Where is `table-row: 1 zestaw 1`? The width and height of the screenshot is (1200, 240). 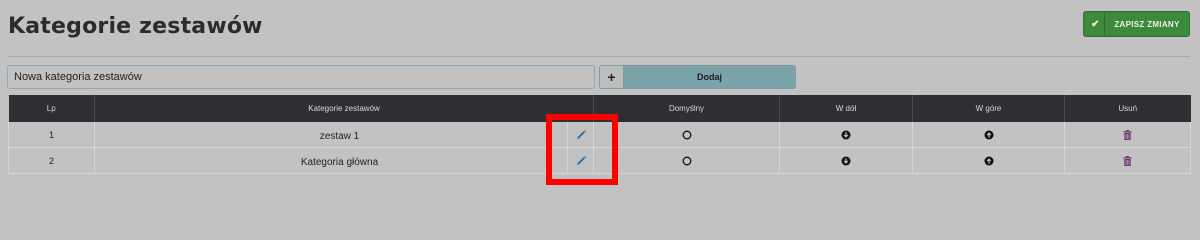
table-row: 1 zestaw 1 is located at coordinates (599, 135).